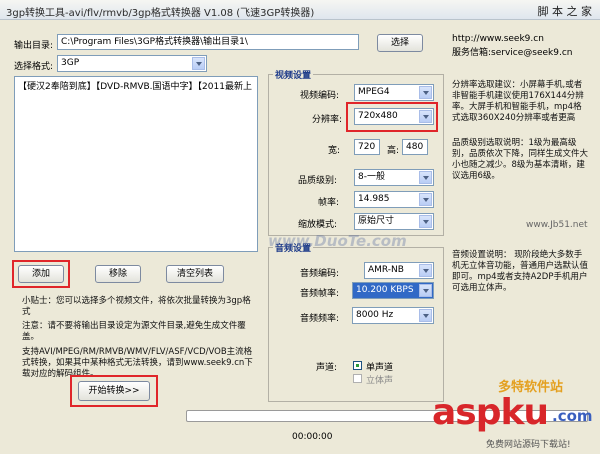  I want to click on stereo-label: 立体声, so click(380, 381).